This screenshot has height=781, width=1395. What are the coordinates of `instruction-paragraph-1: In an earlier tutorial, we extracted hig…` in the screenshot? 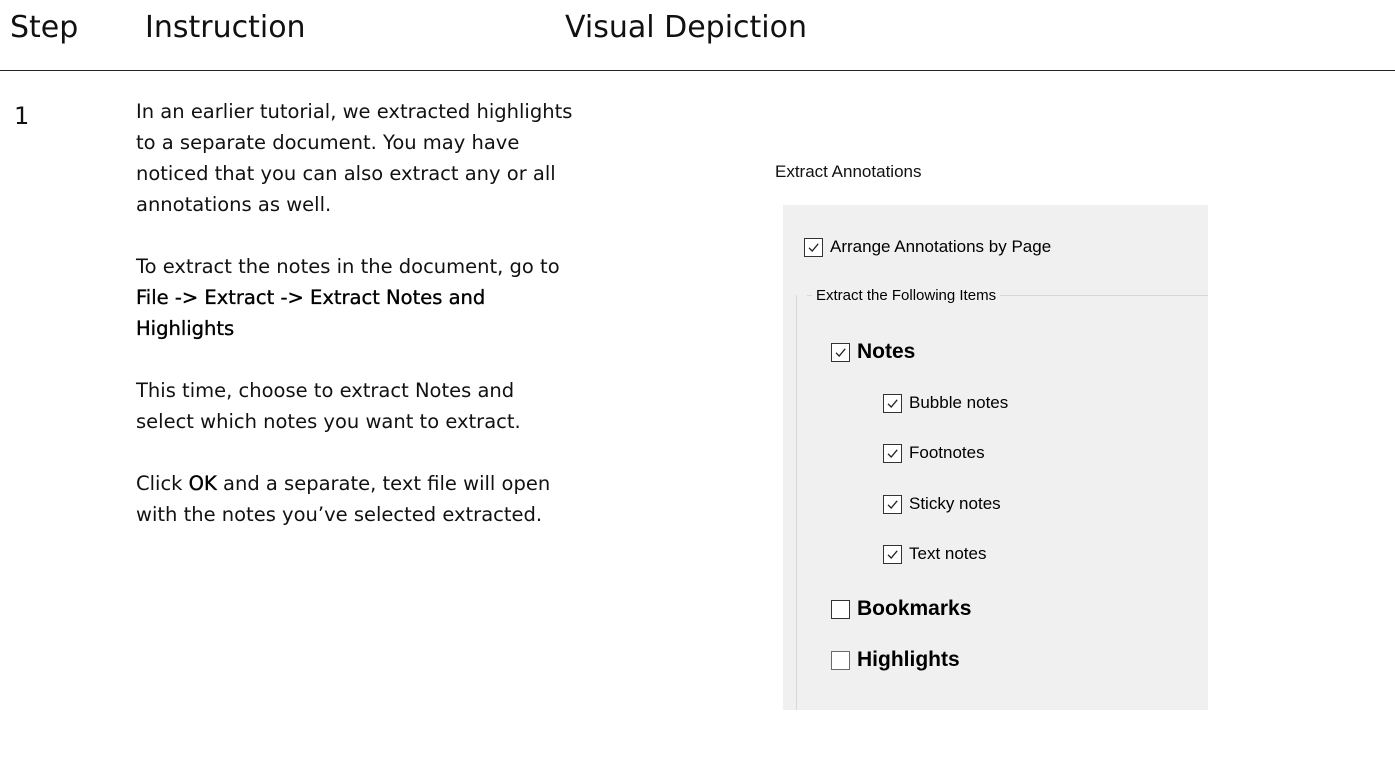 It's located at (354, 158).